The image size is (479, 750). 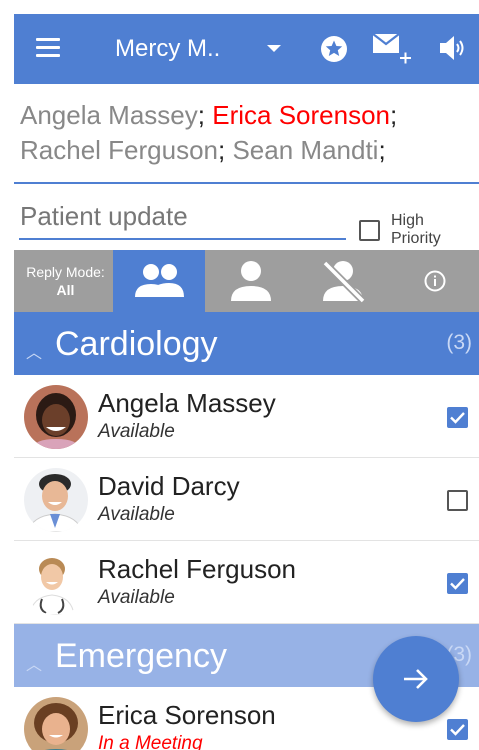 I want to click on app-bar: Mercy M.., so click(x=246, y=49).